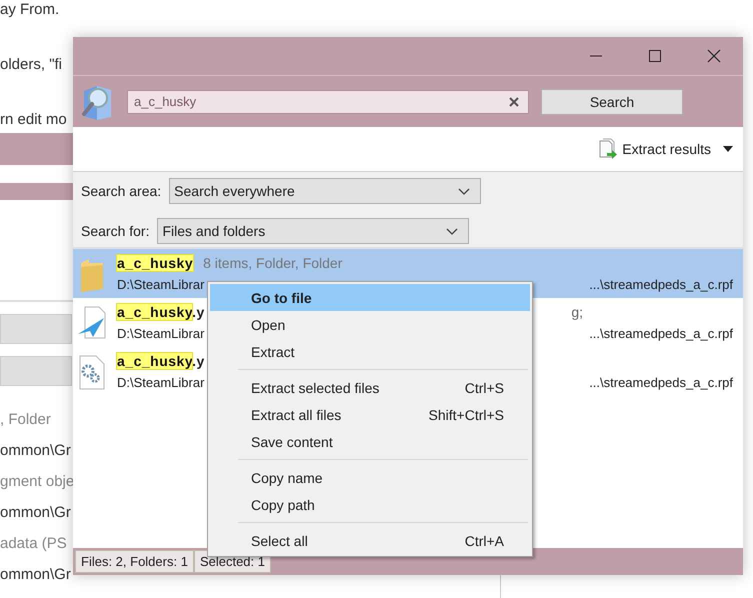 This screenshot has height=598, width=753. I want to click on background-list-text: , Folder, so click(25, 420).